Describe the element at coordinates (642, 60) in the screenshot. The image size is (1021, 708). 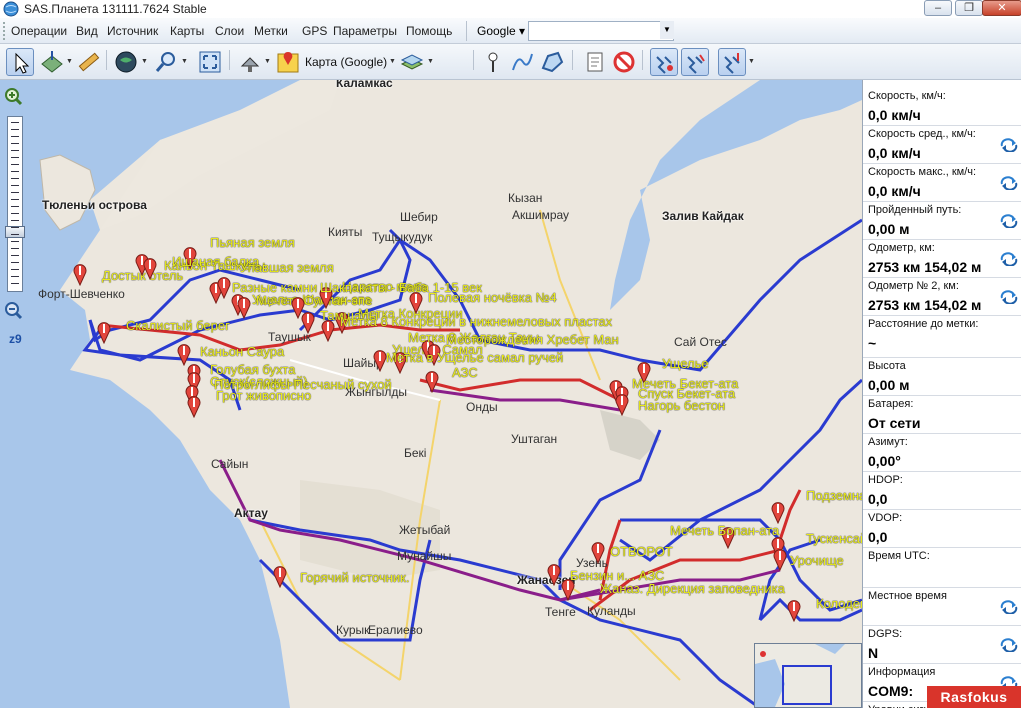
I see `toolbar-separator` at that location.